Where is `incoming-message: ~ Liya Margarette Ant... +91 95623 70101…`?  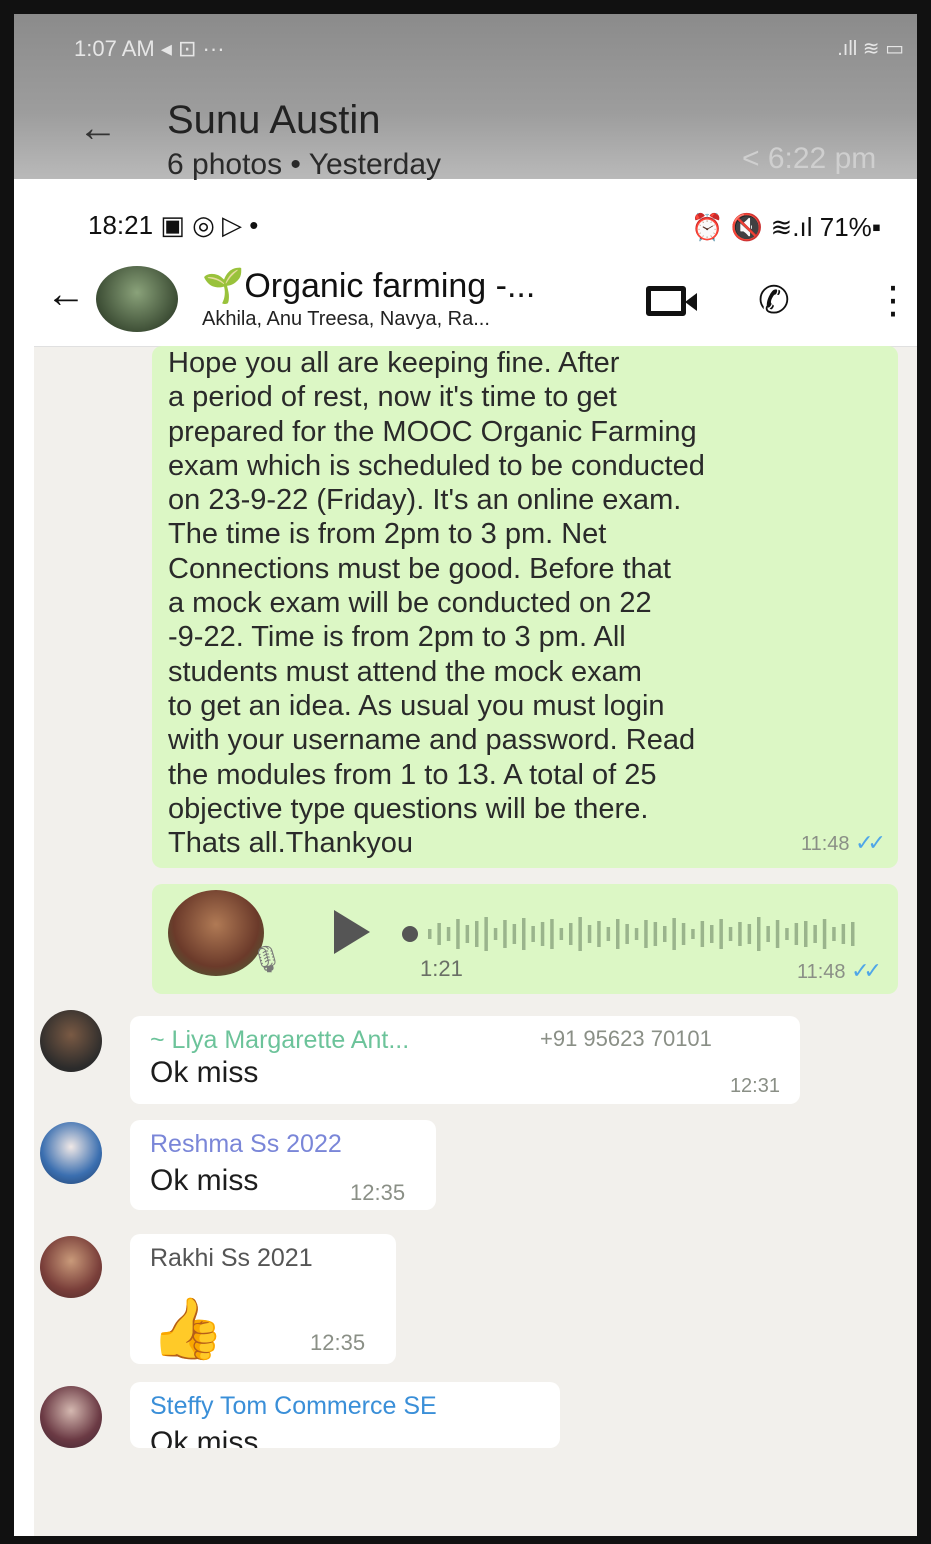
incoming-message: ~ Liya Margarette Ant... +91 95623 70101… is located at coordinates (465, 1060).